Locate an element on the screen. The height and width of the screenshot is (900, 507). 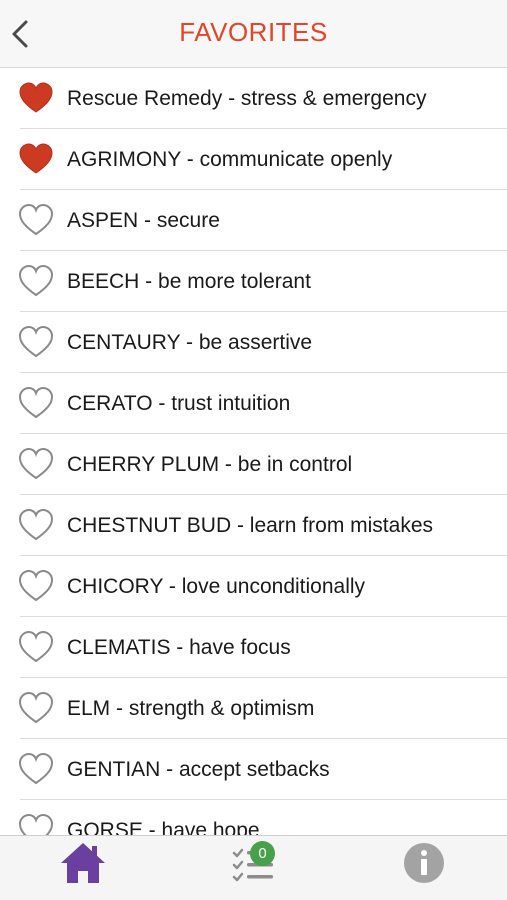
nav-bar: FAVORITES is located at coordinates (253, 34).